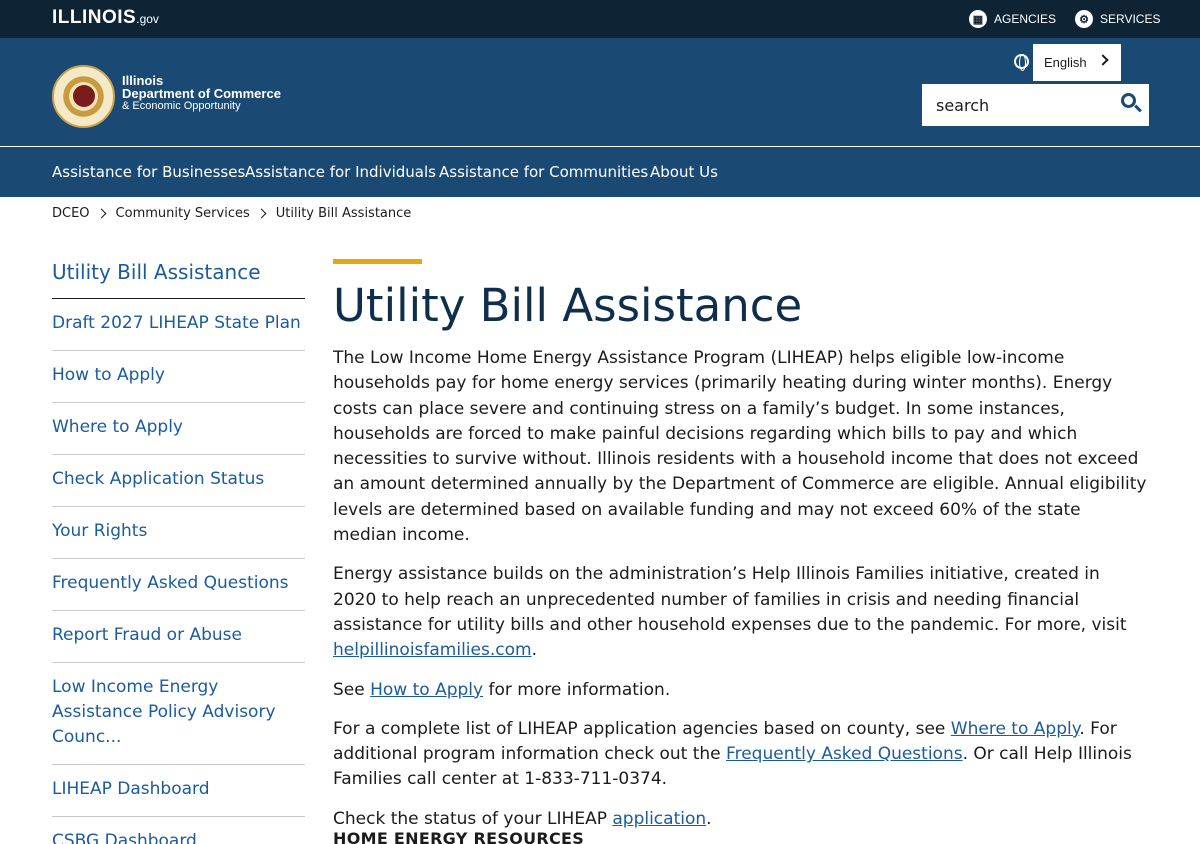 This screenshot has width=1200, height=844. I want to click on how-to-apply-link: How to Apply, so click(426, 690).